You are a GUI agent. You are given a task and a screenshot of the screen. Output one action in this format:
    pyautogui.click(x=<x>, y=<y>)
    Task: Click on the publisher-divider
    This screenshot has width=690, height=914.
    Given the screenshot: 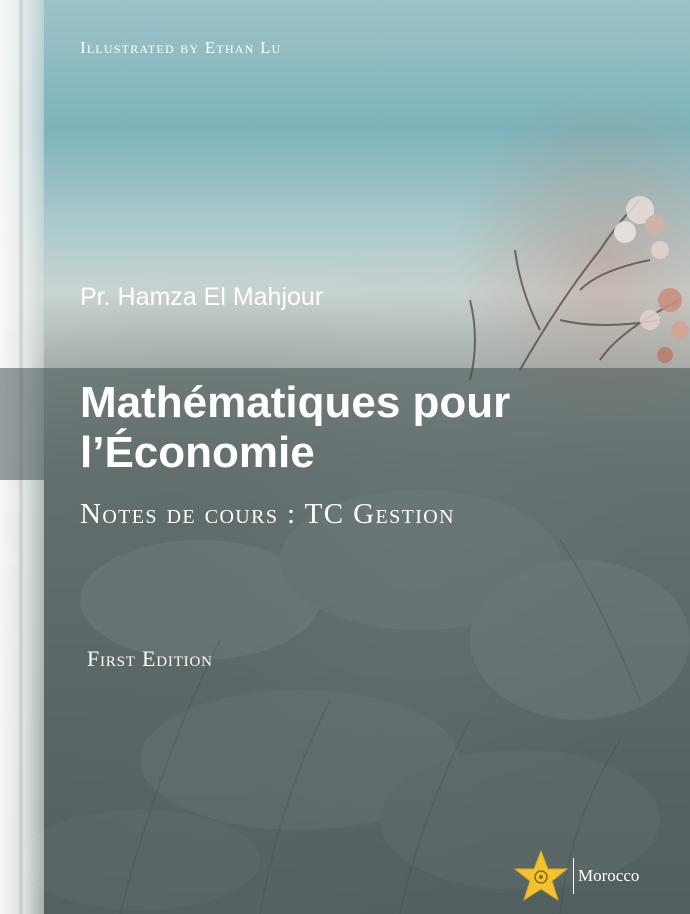 What is the action you would take?
    pyautogui.click(x=573, y=876)
    